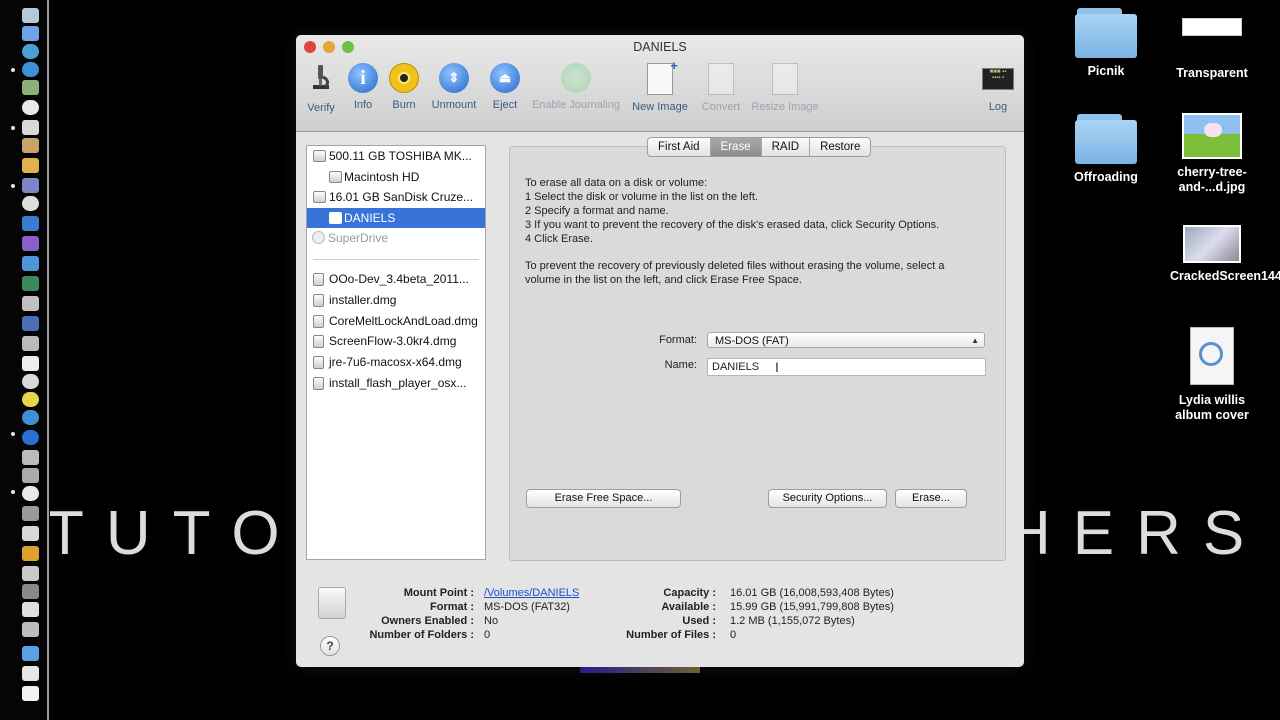 The width and height of the screenshot is (1280, 720). Describe the element at coordinates (1106, 177) in the screenshot. I see `desktop-item-label: Offroading` at that location.